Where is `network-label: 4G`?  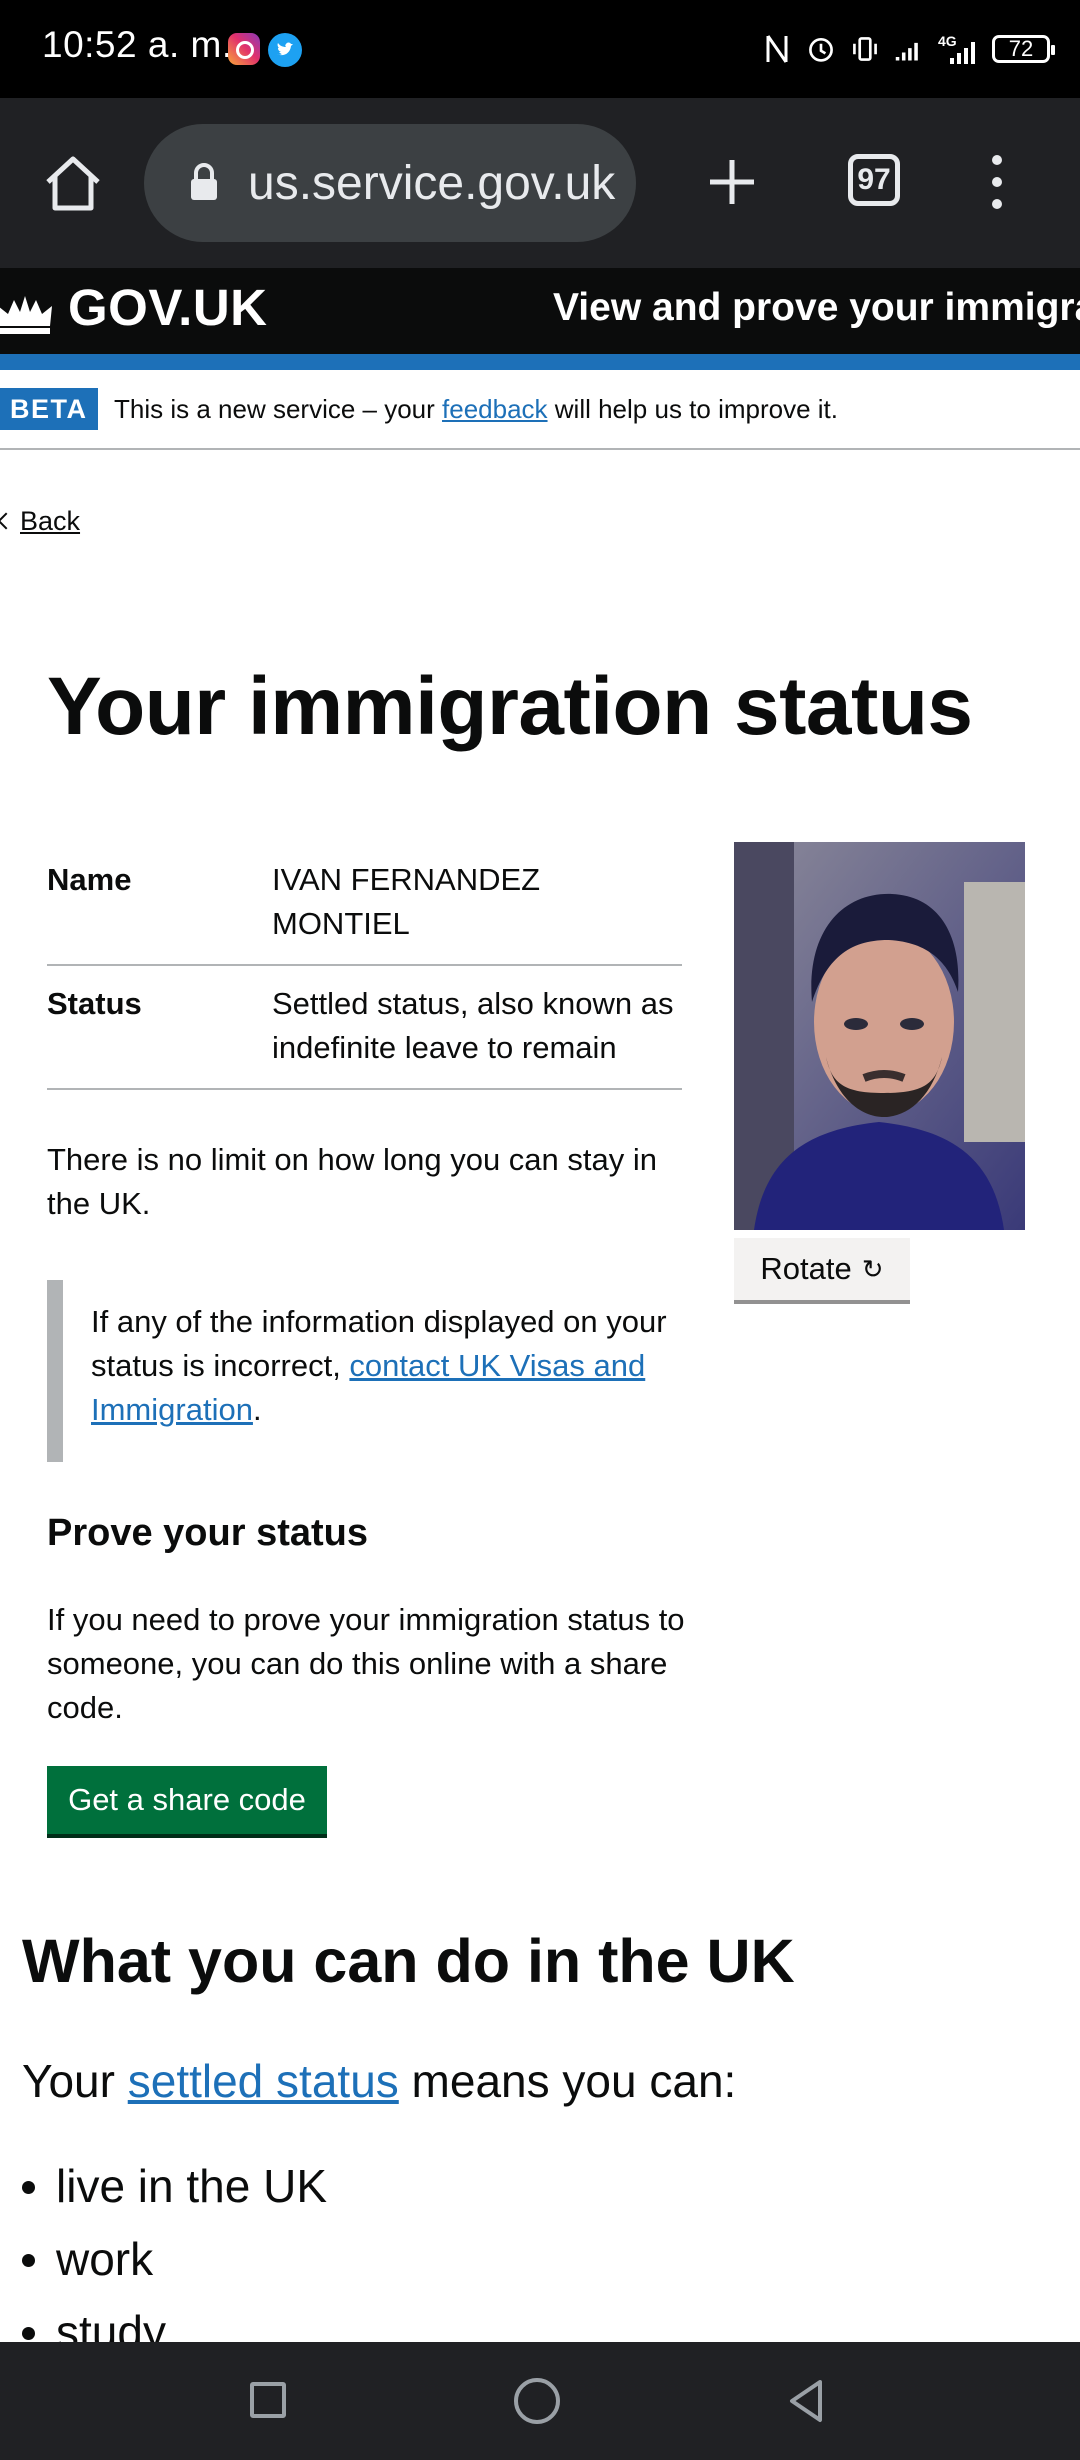
network-label: 4G is located at coordinates (947, 41).